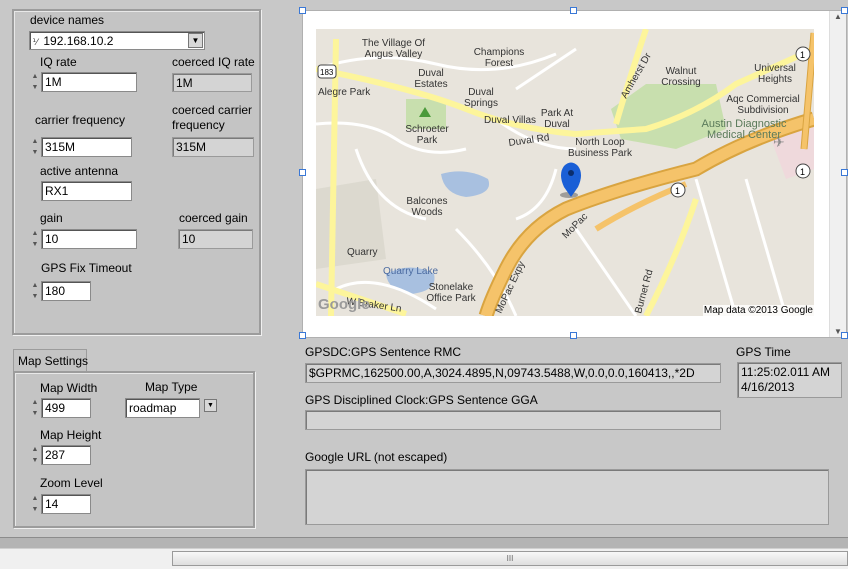  I want to click on active-antenna-label: active antenna, so click(79, 171).